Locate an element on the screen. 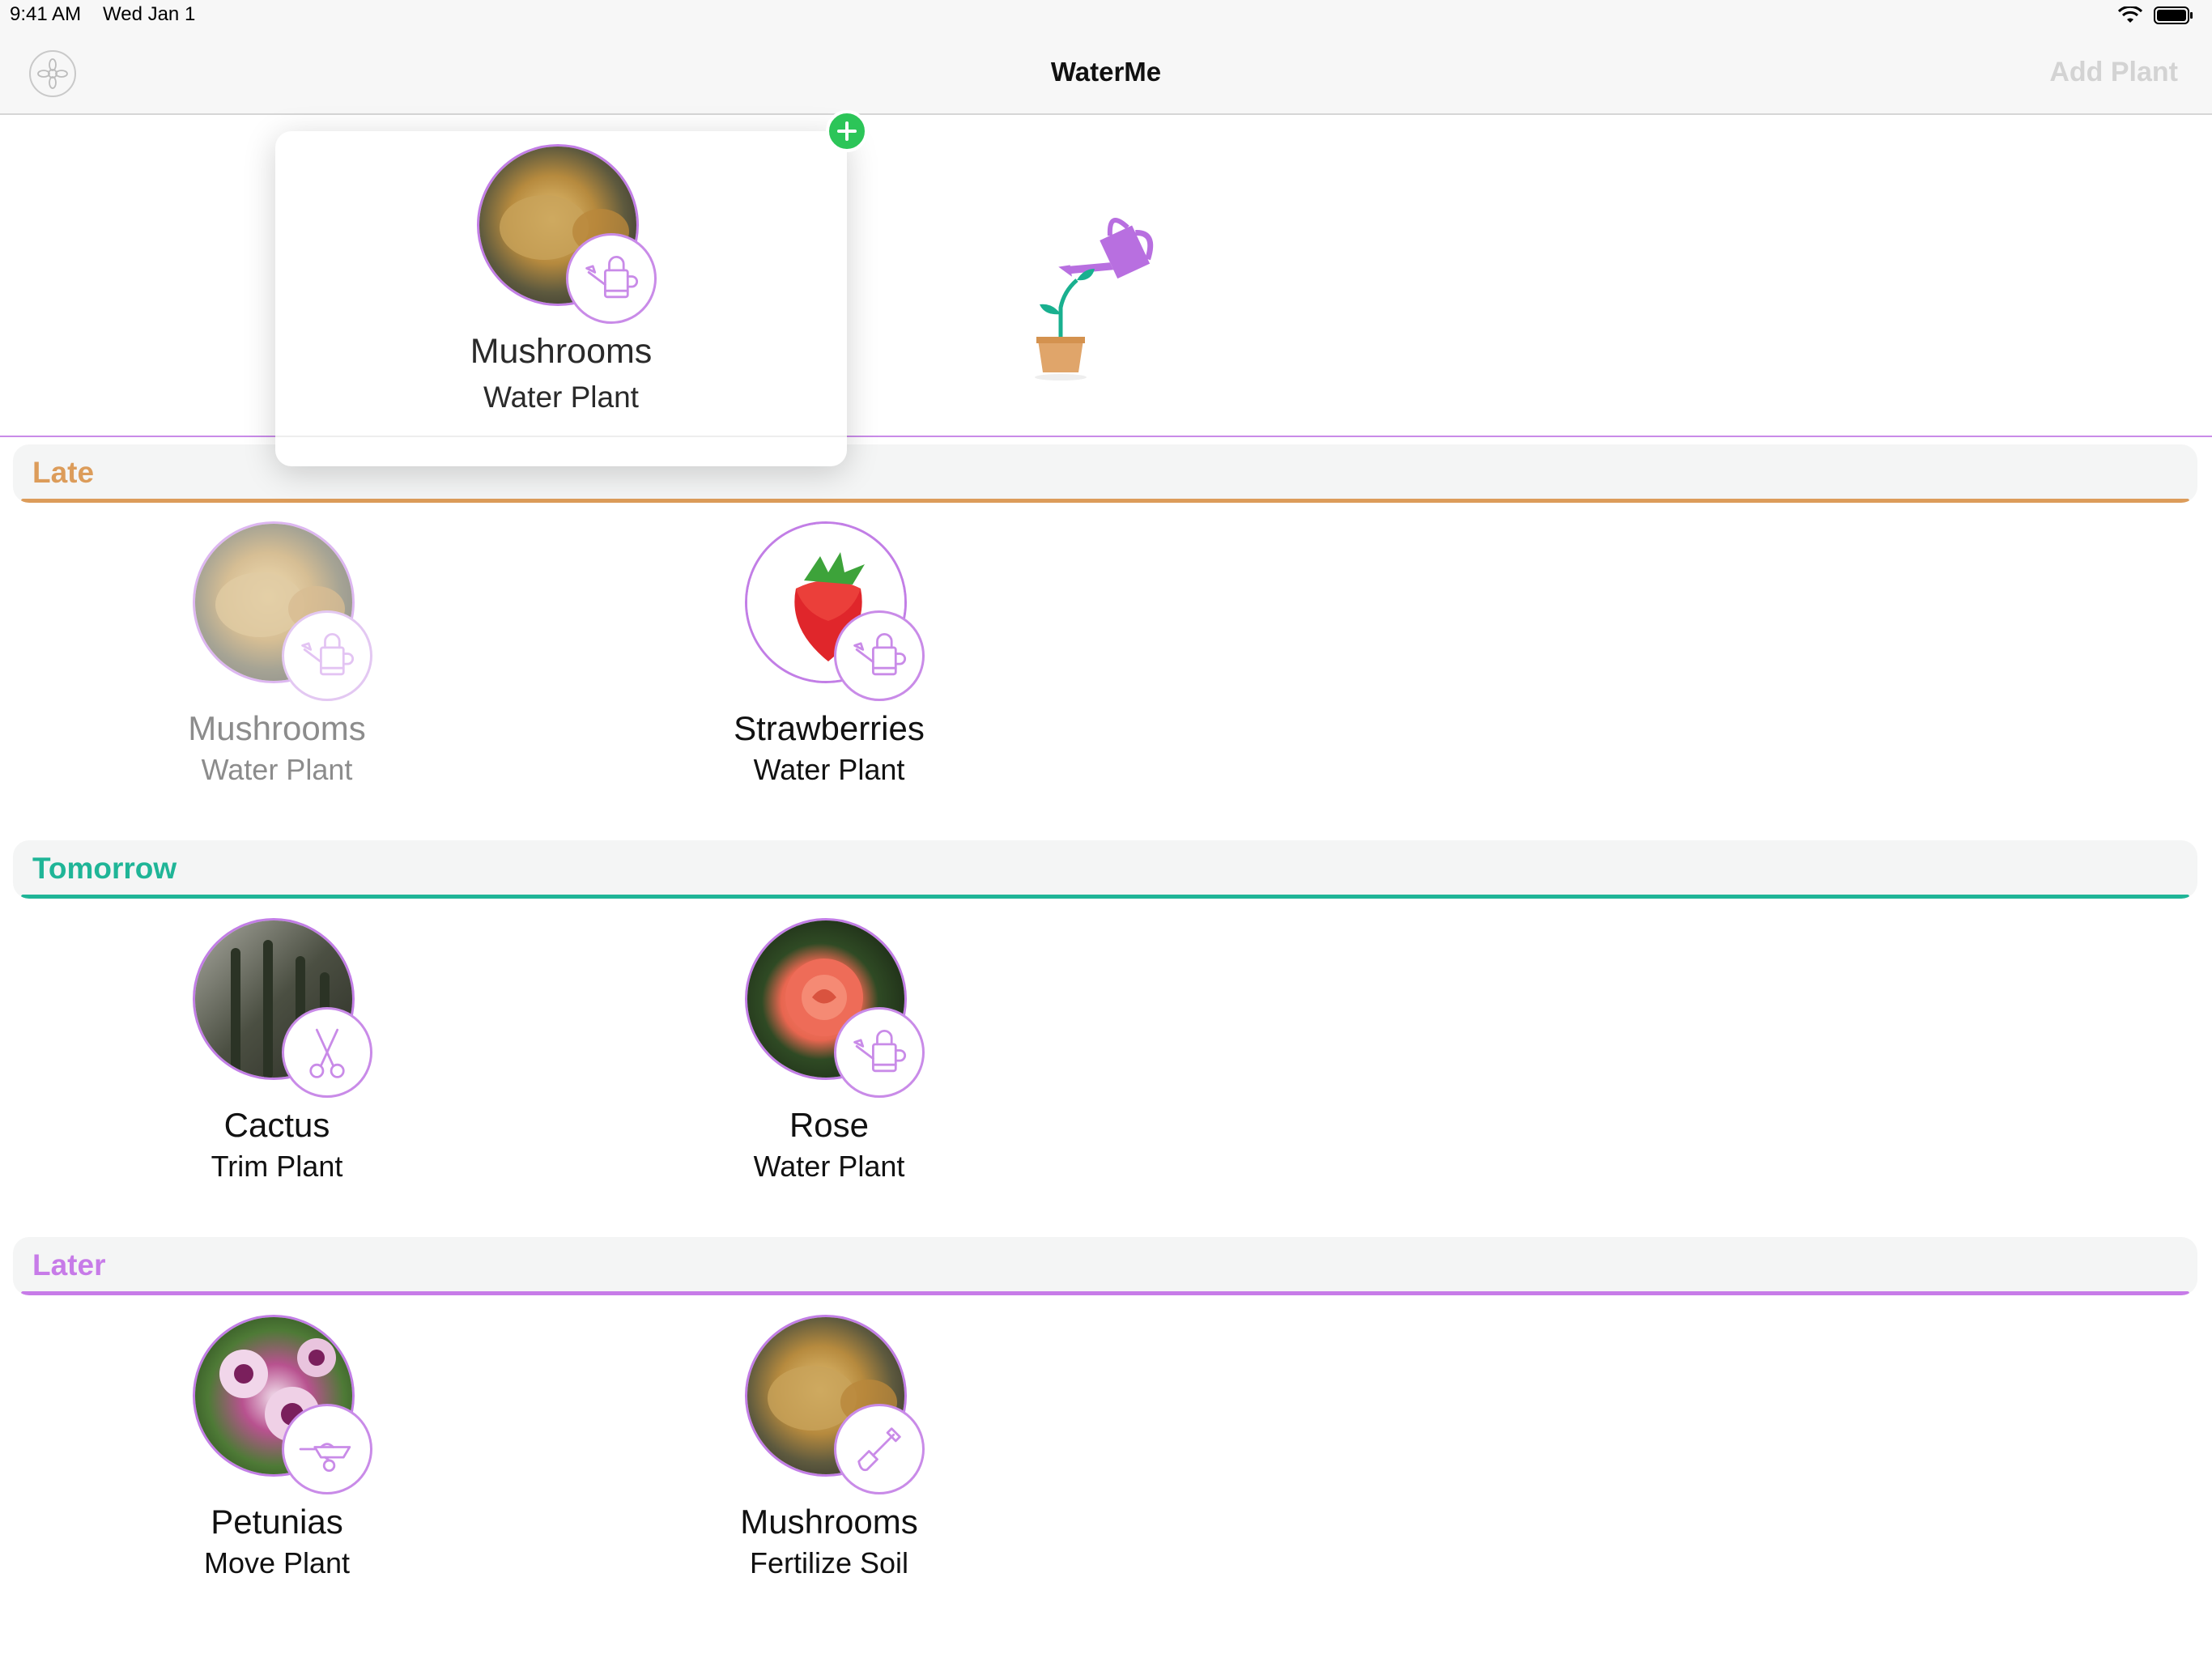 This screenshot has width=2212, height=1658. plant-cell-cactus: Cactus Trim Plant is located at coordinates (276, 1050).